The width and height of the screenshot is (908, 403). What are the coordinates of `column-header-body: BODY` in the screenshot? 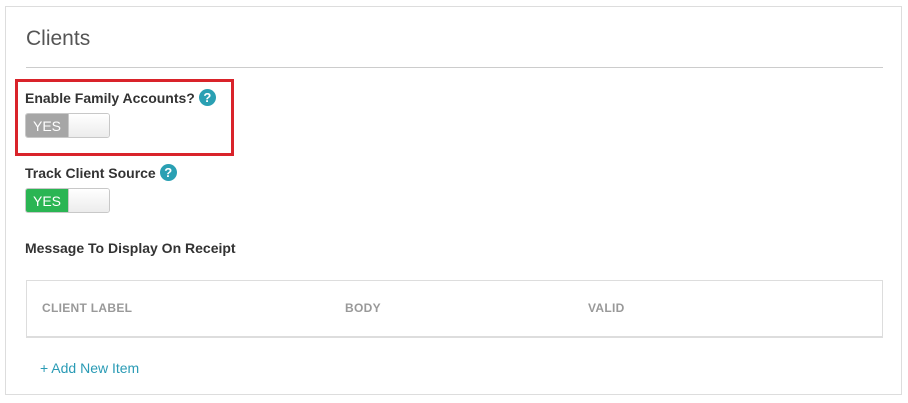 It's located at (363, 308).